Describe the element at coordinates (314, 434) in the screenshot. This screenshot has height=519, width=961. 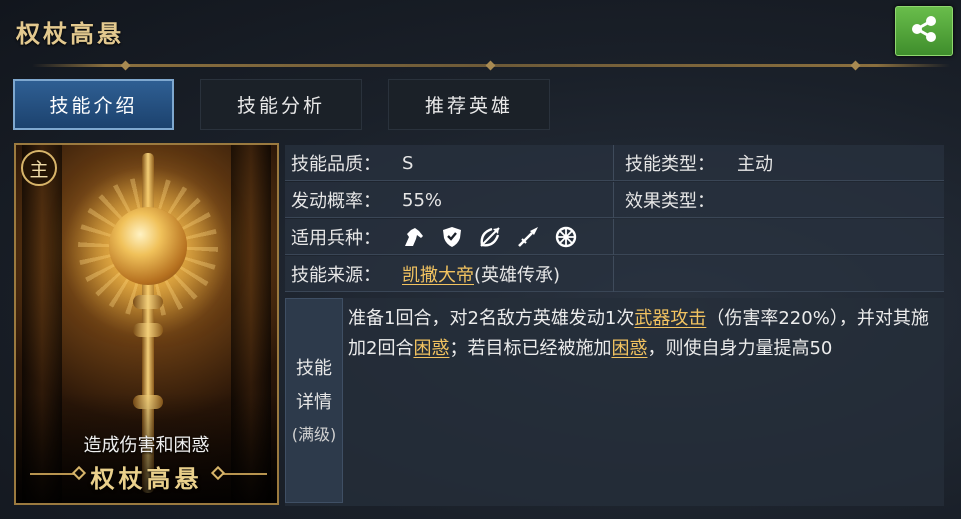
I see `detail-label-line3: (满级)` at that location.